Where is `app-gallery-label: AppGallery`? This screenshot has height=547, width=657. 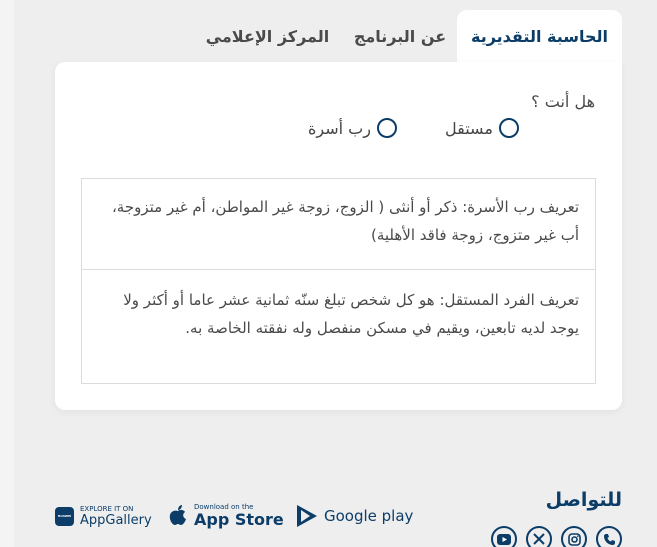
app-gallery-label: AppGallery is located at coordinates (116, 520).